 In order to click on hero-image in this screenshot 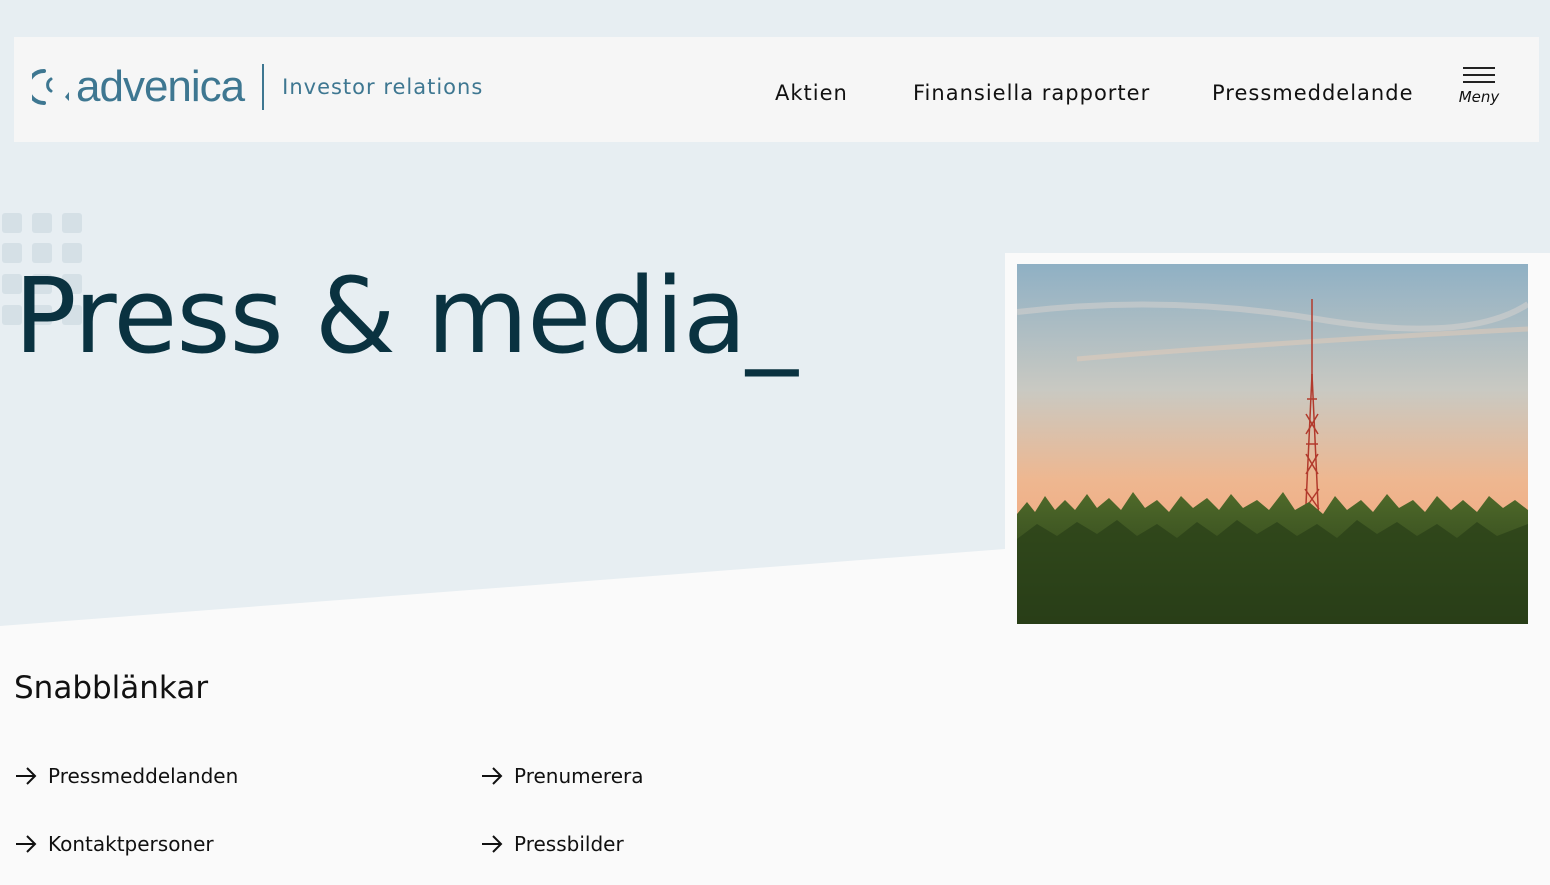, I will do `click(1272, 444)`.